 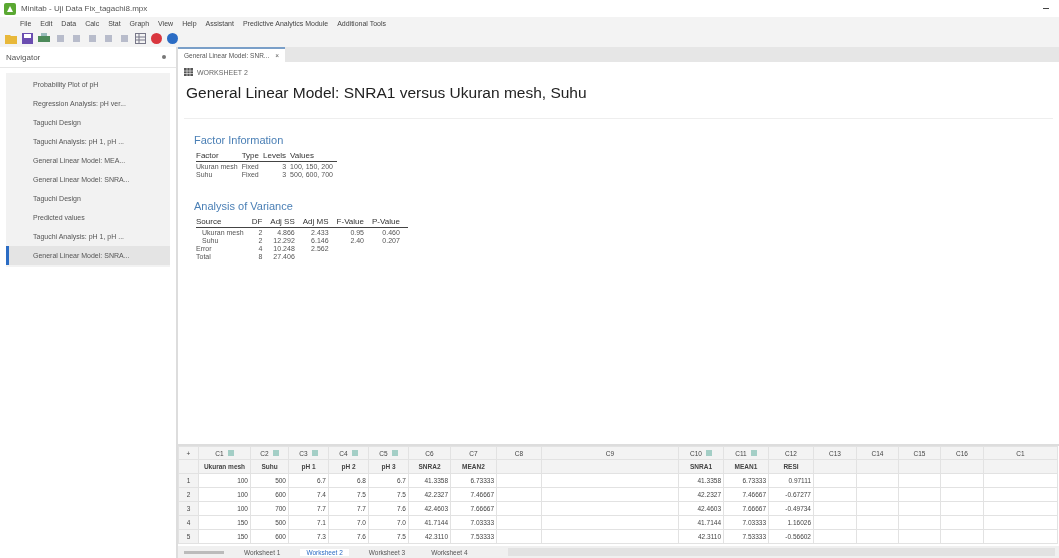 What do you see at coordinates (250, 155) in the screenshot?
I see `table-header: Type` at bounding box center [250, 155].